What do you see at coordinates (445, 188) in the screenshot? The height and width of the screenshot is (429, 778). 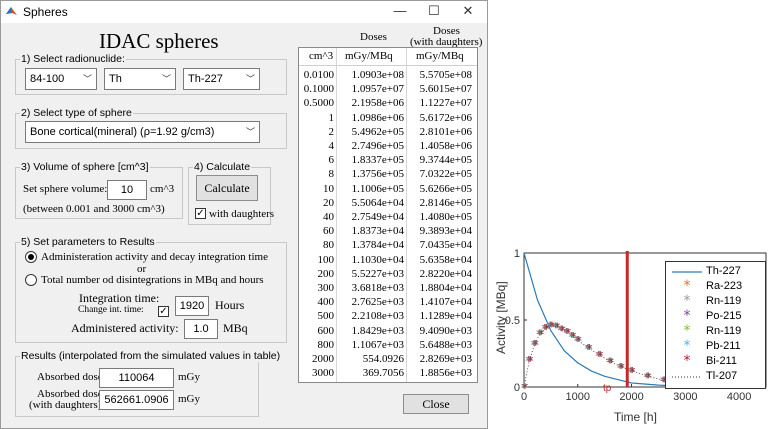 I see `table-cell: 5.6266e+05` at bounding box center [445, 188].